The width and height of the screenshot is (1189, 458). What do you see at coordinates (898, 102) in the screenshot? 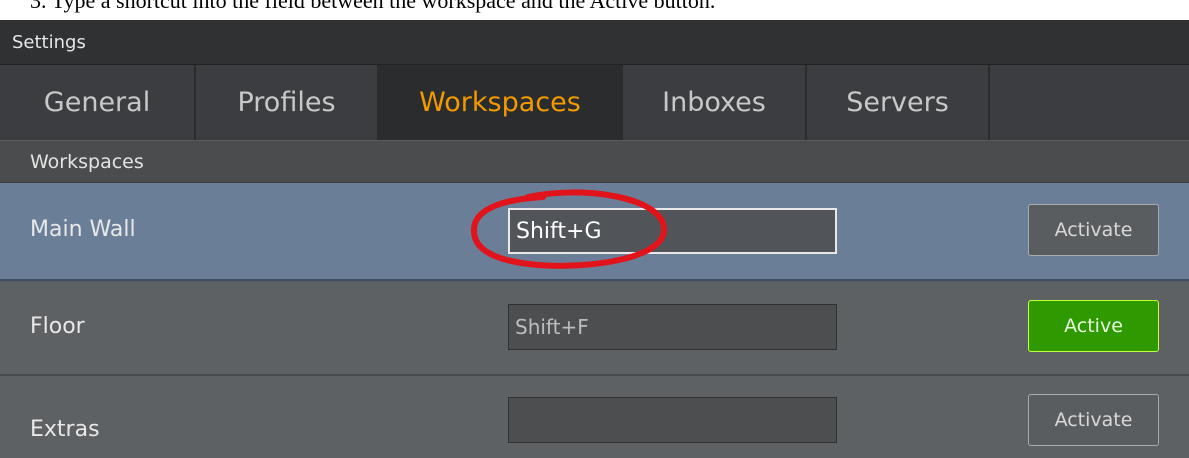
I see `tab-servers: Servers` at bounding box center [898, 102].